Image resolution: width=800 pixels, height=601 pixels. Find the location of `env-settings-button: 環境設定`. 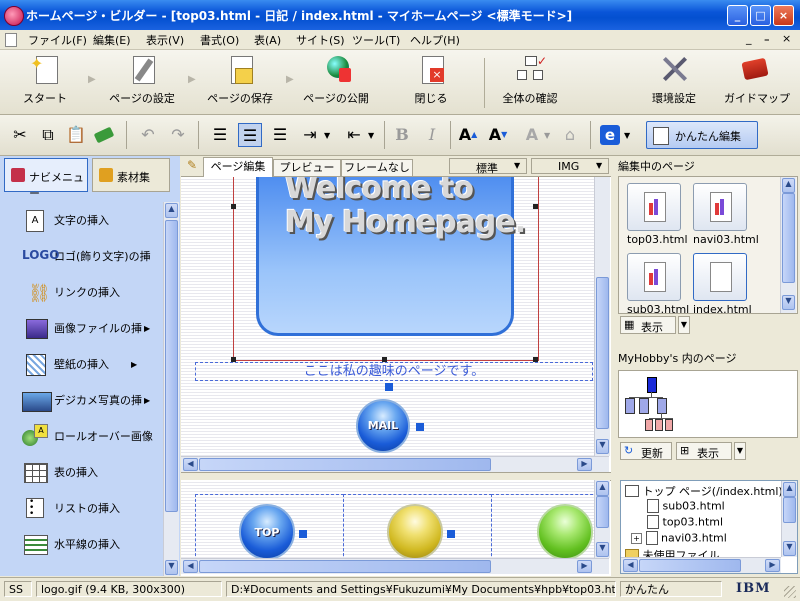

env-settings-button: 環境設定 is located at coordinates (674, 80).